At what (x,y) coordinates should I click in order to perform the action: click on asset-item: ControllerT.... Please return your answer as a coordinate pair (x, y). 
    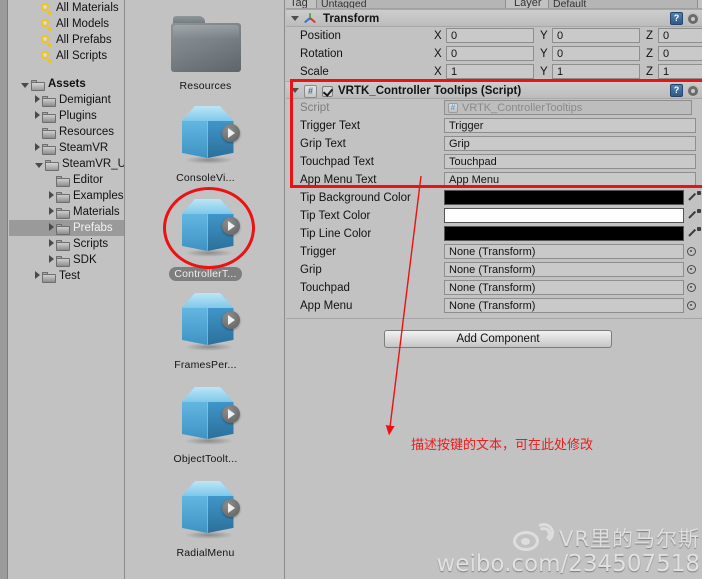
    Looking at the image, I should click on (205, 237).